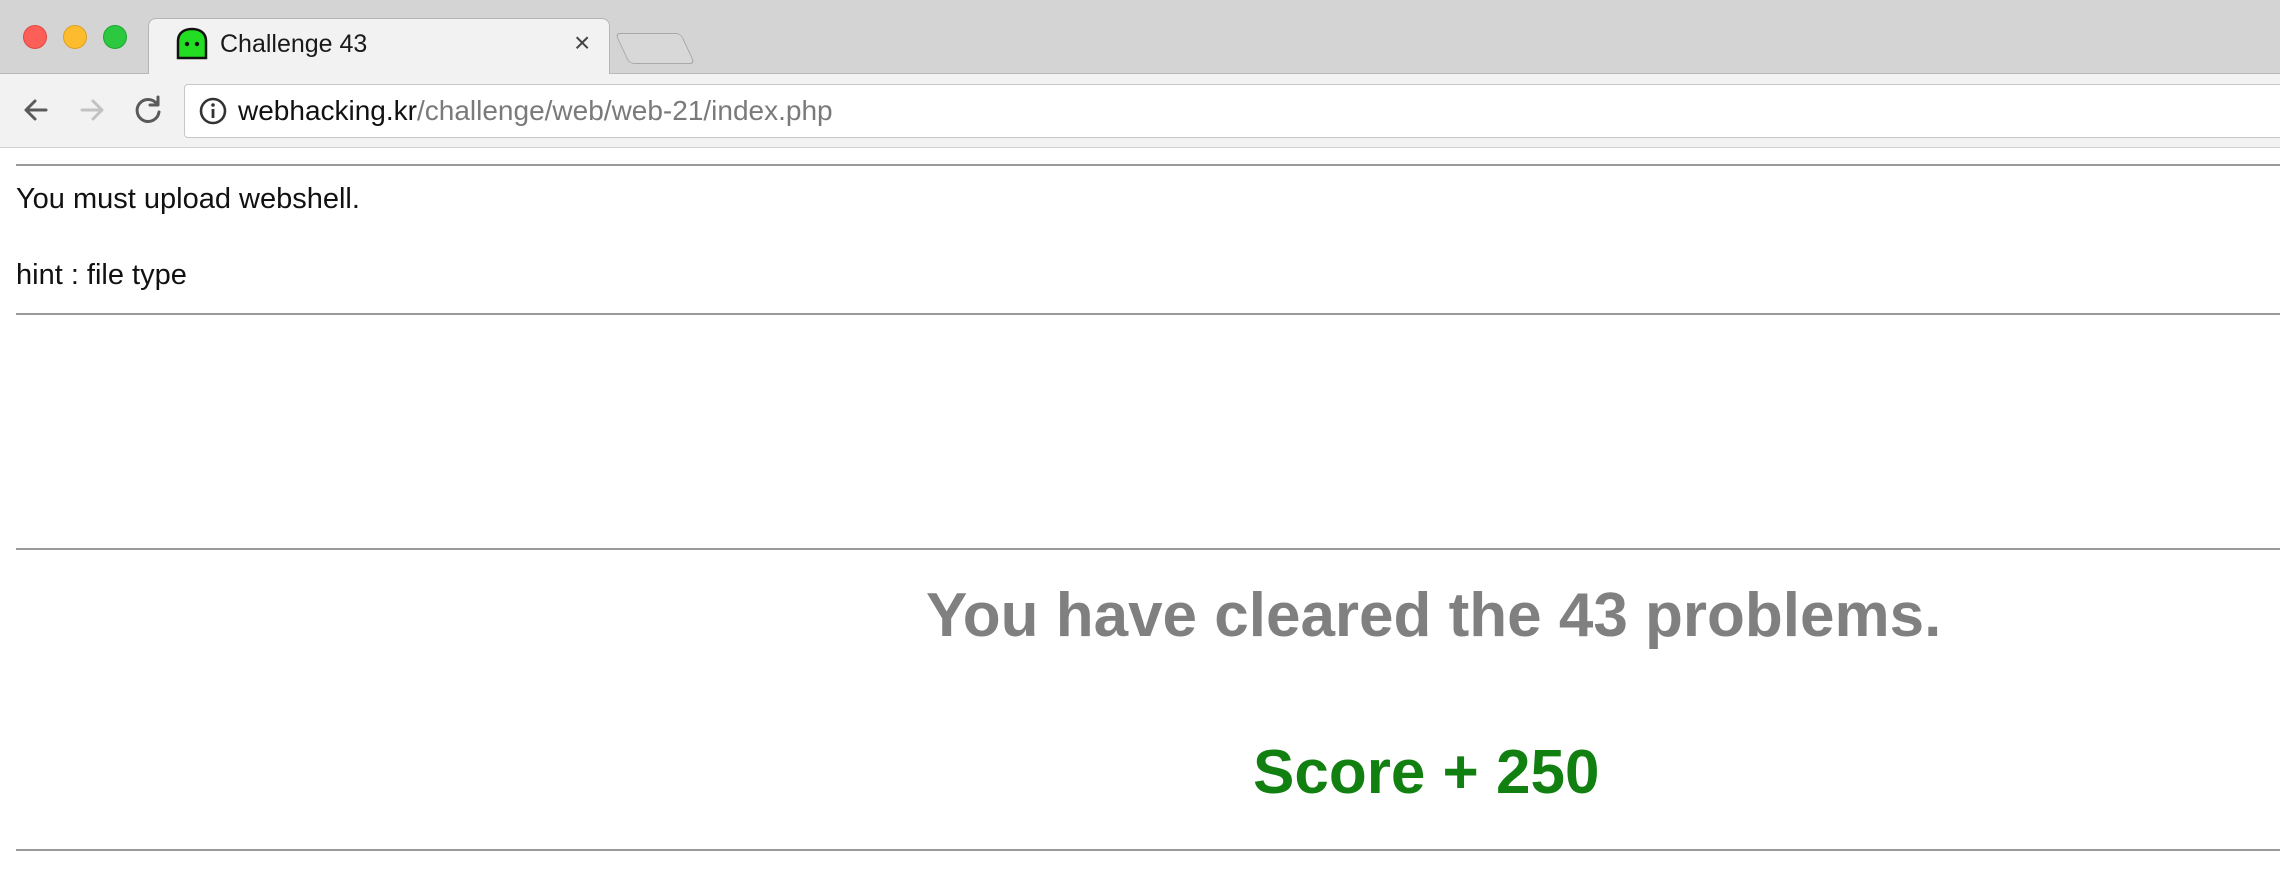 The height and width of the screenshot is (896, 2280). I want to click on arrow-left-icon, so click(36, 110).